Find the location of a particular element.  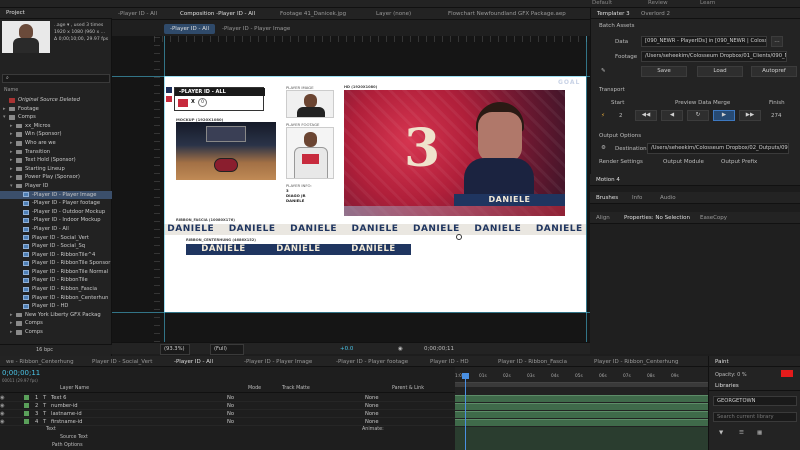

guide-h1 is located at coordinates (351, 76).